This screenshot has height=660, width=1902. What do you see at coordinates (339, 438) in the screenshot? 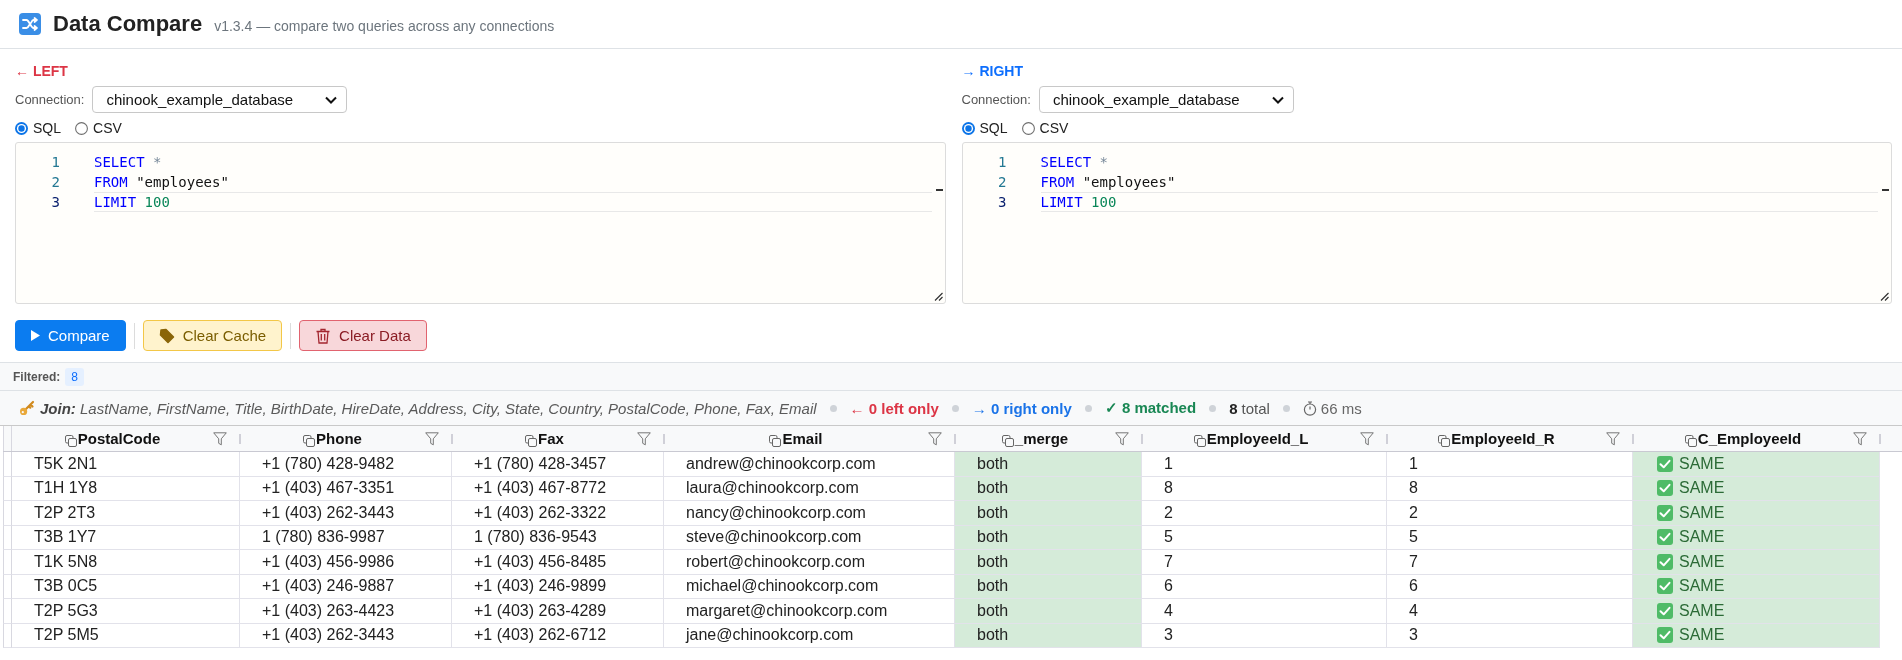
I see `column-name: Phone` at bounding box center [339, 438].